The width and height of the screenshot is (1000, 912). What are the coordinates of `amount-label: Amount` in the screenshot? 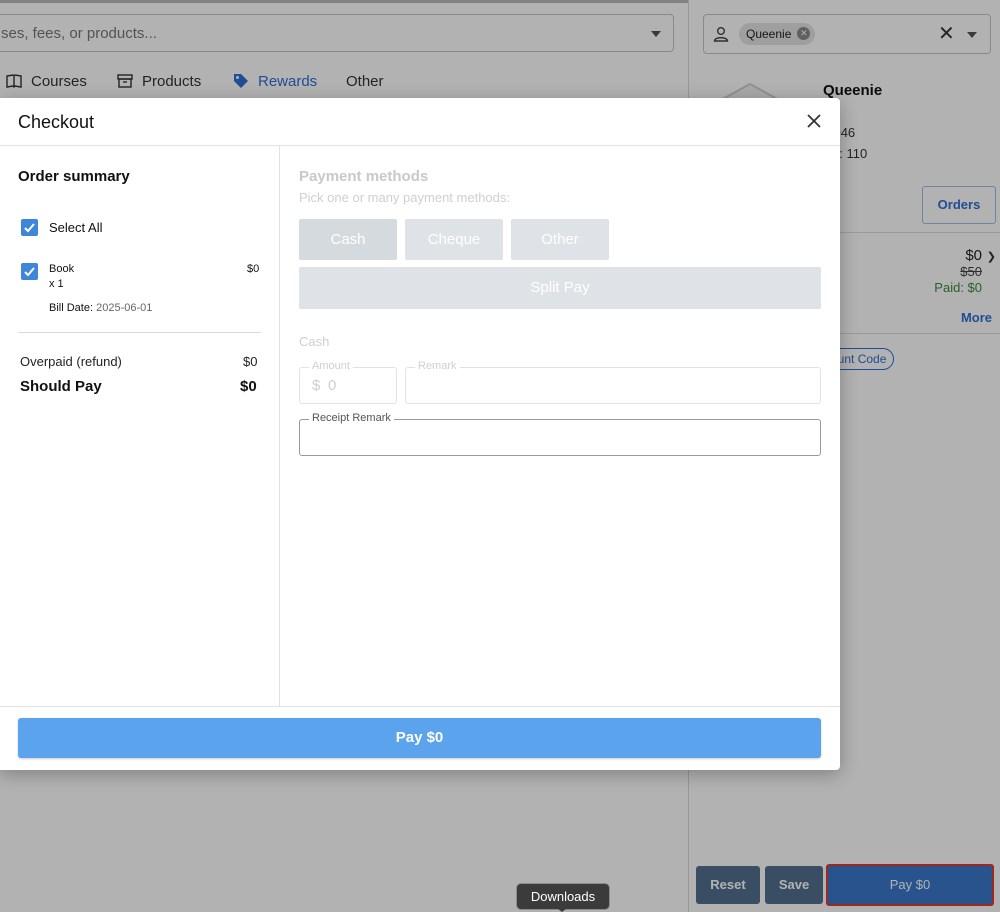 It's located at (331, 366).